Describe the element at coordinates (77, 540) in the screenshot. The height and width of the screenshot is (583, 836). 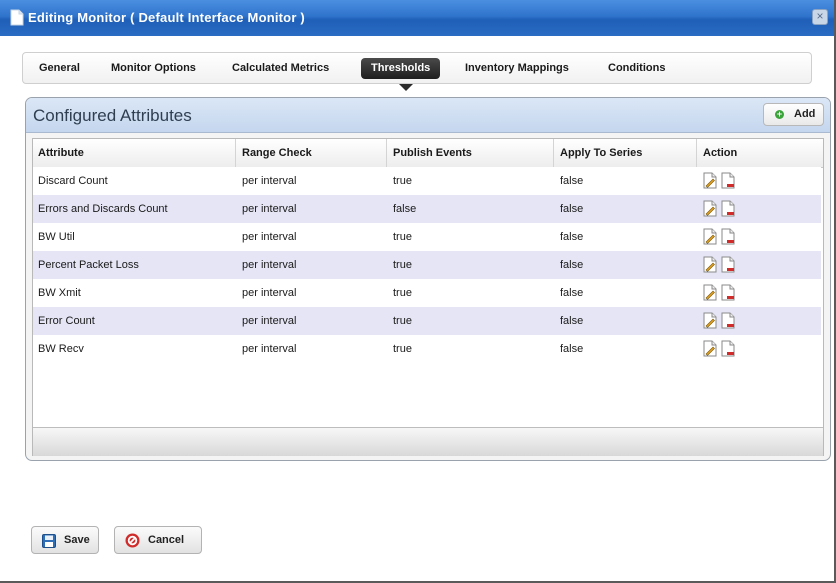
I see `save-button-label: Save` at that location.